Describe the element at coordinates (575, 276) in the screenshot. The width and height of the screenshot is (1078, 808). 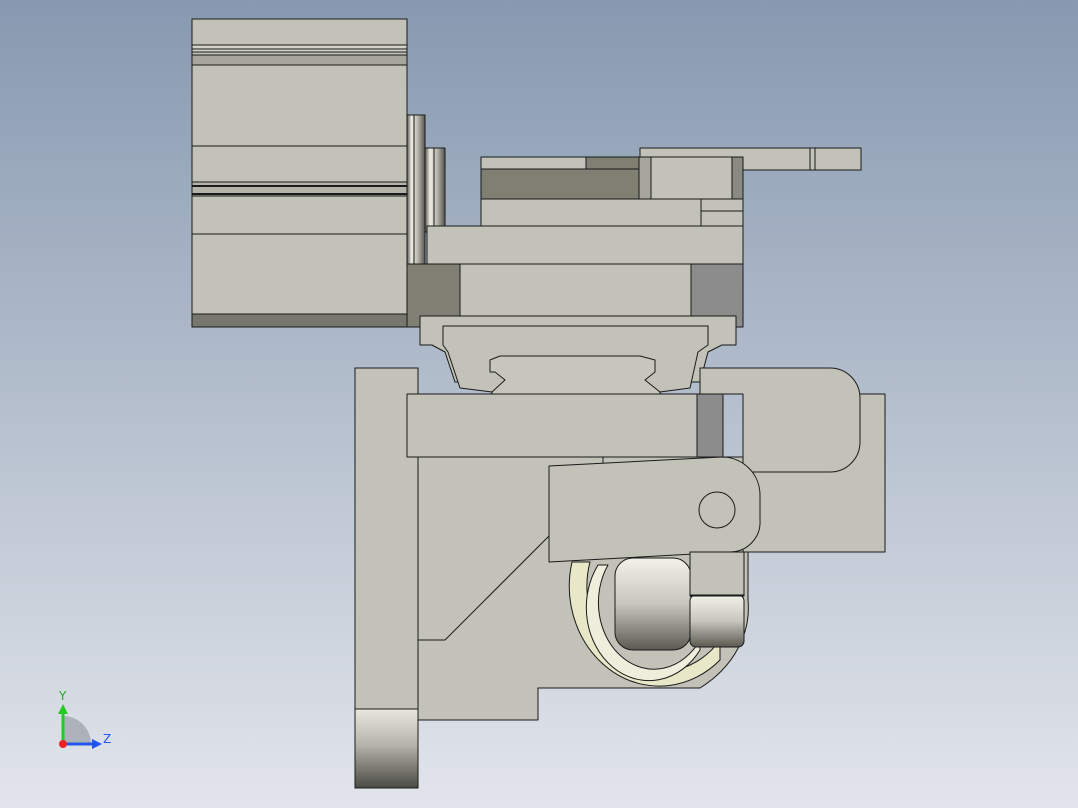
I see `carriage-body` at that location.